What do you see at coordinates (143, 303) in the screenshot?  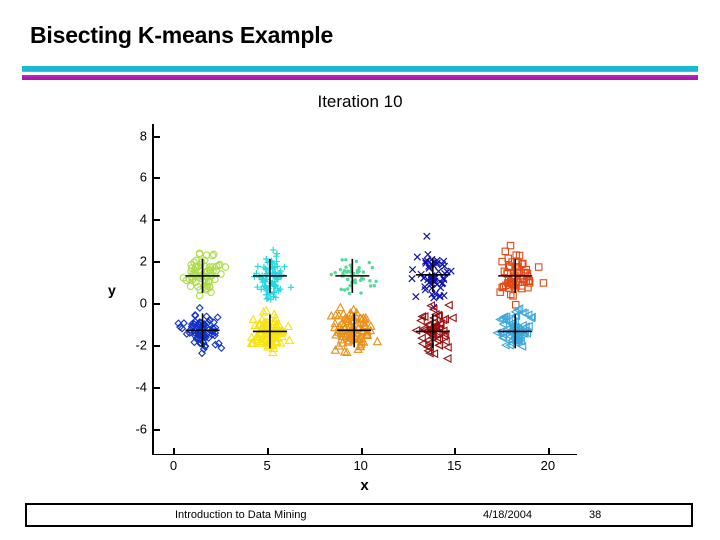 I see `y-tick-label: 0` at bounding box center [143, 303].